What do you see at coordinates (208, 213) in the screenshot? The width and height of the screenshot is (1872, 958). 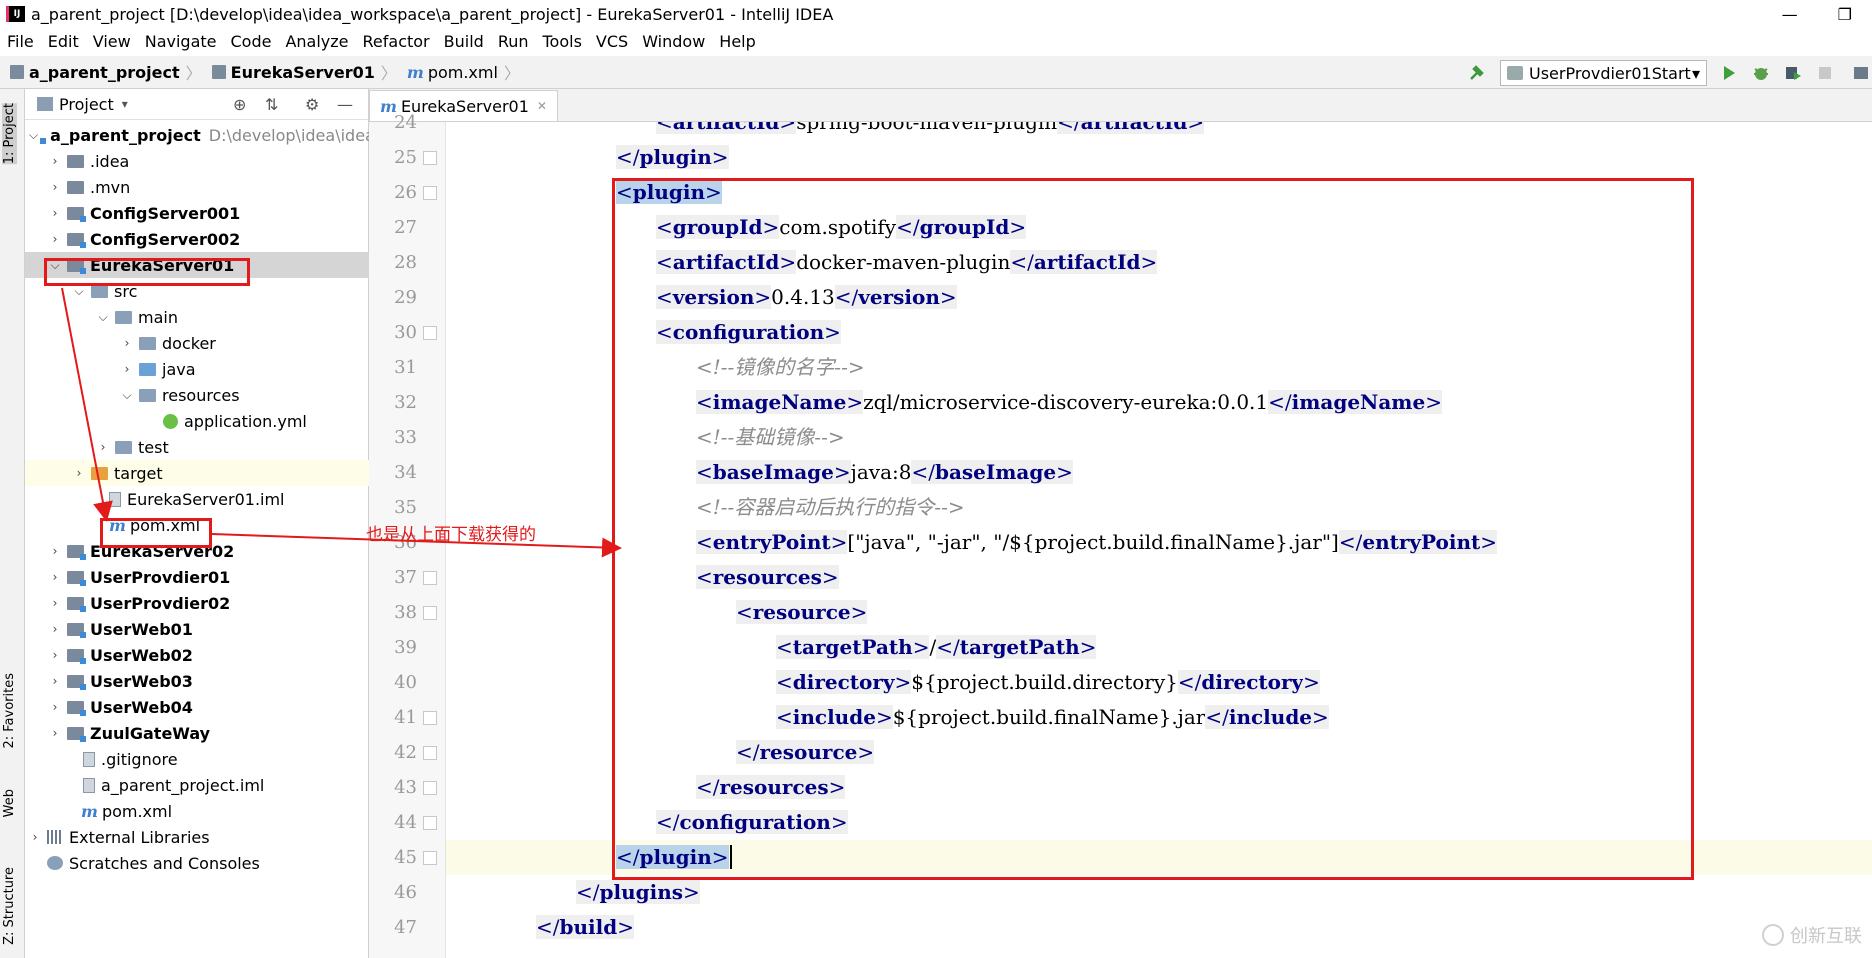 I see `tree-item-configserver001: › ConfigServer001` at bounding box center [208, 213].